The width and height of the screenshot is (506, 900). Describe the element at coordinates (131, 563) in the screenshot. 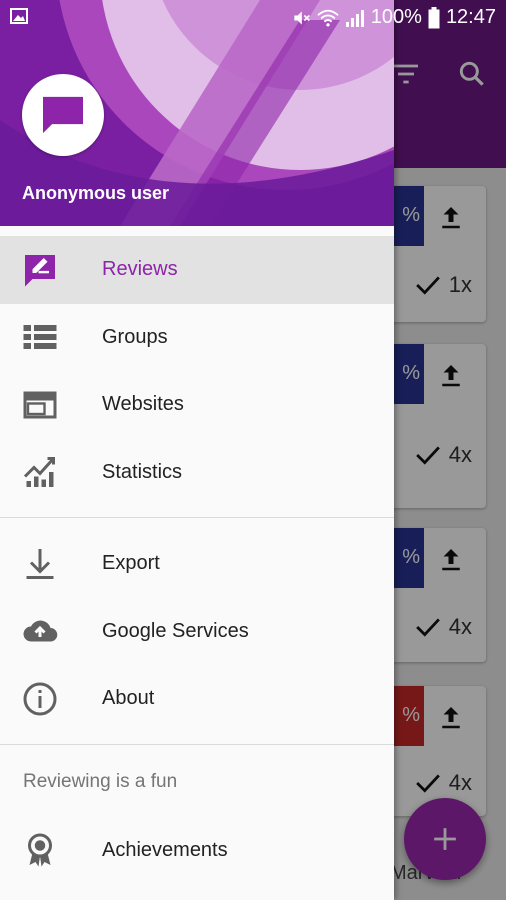

I see `menu-item-label: Export` at that location.